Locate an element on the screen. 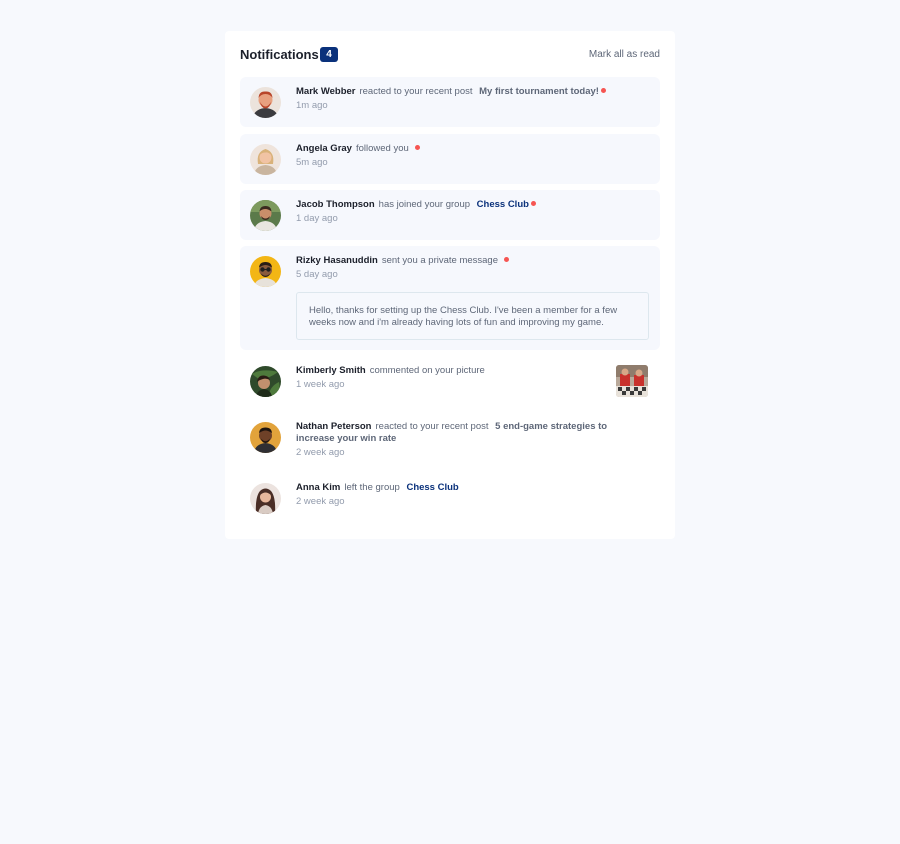  notification-action: sent you a private message is located at coordinates (440, 260).